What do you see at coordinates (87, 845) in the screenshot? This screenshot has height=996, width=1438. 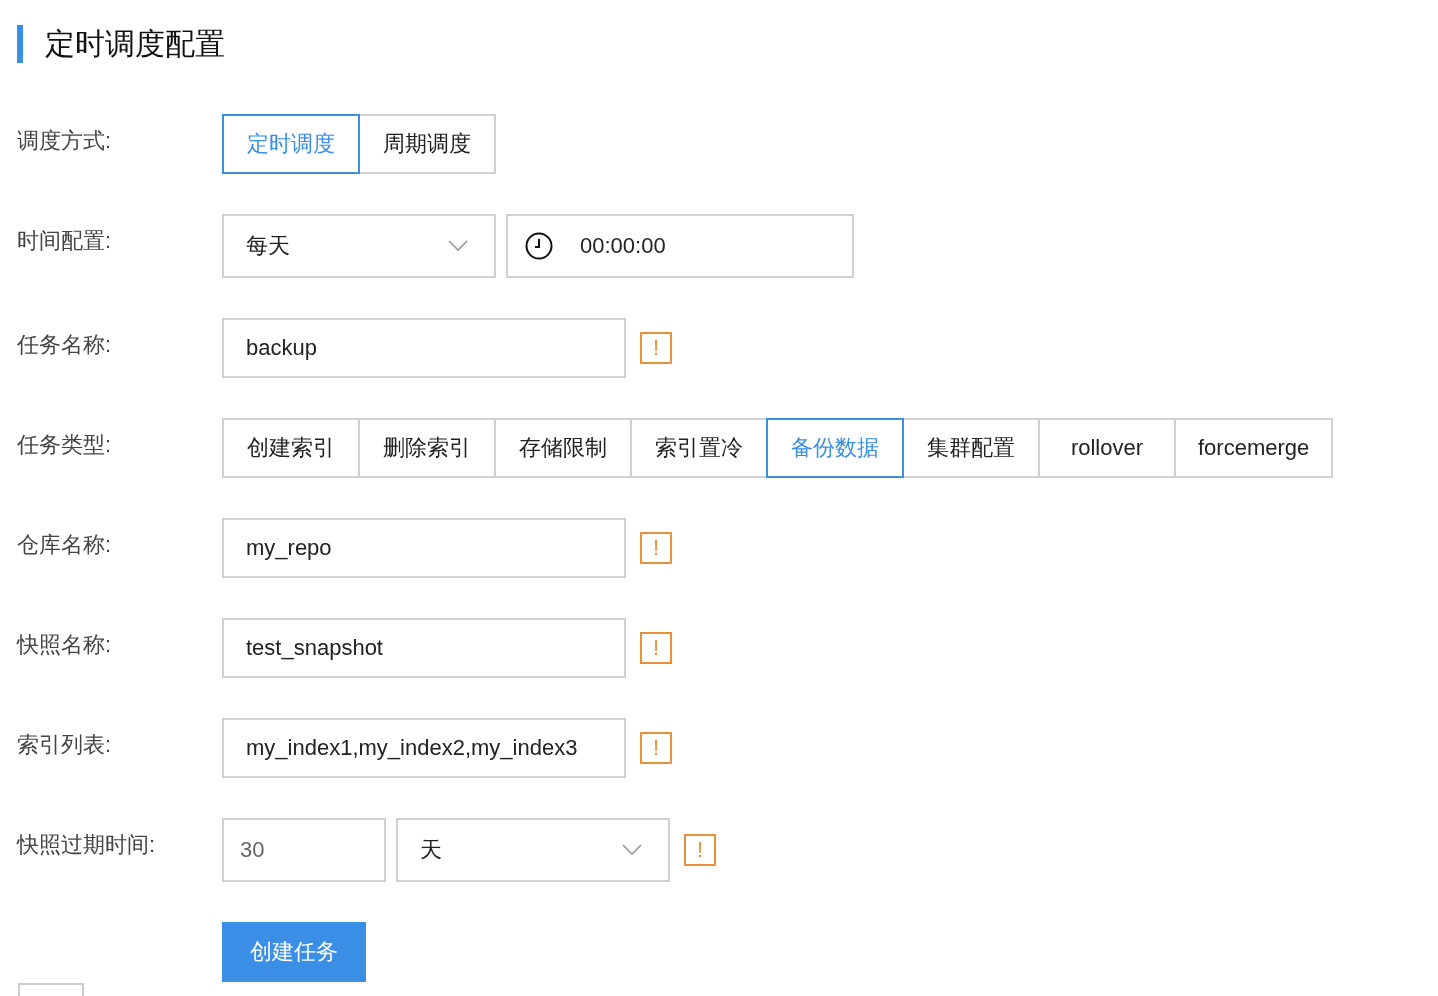 I see `form-label: 快照过期时间:` at bounding box center [87, 845].